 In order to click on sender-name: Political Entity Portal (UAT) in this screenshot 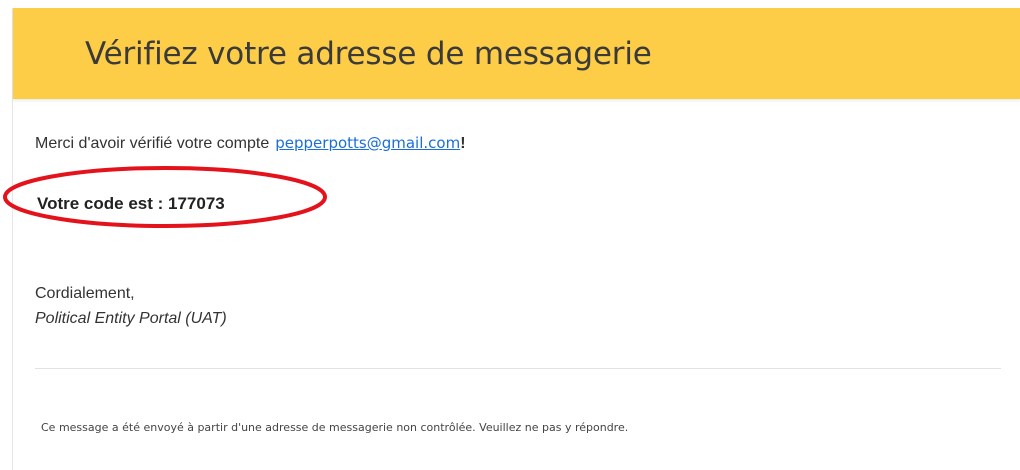, I will do `click(131, 318)`.